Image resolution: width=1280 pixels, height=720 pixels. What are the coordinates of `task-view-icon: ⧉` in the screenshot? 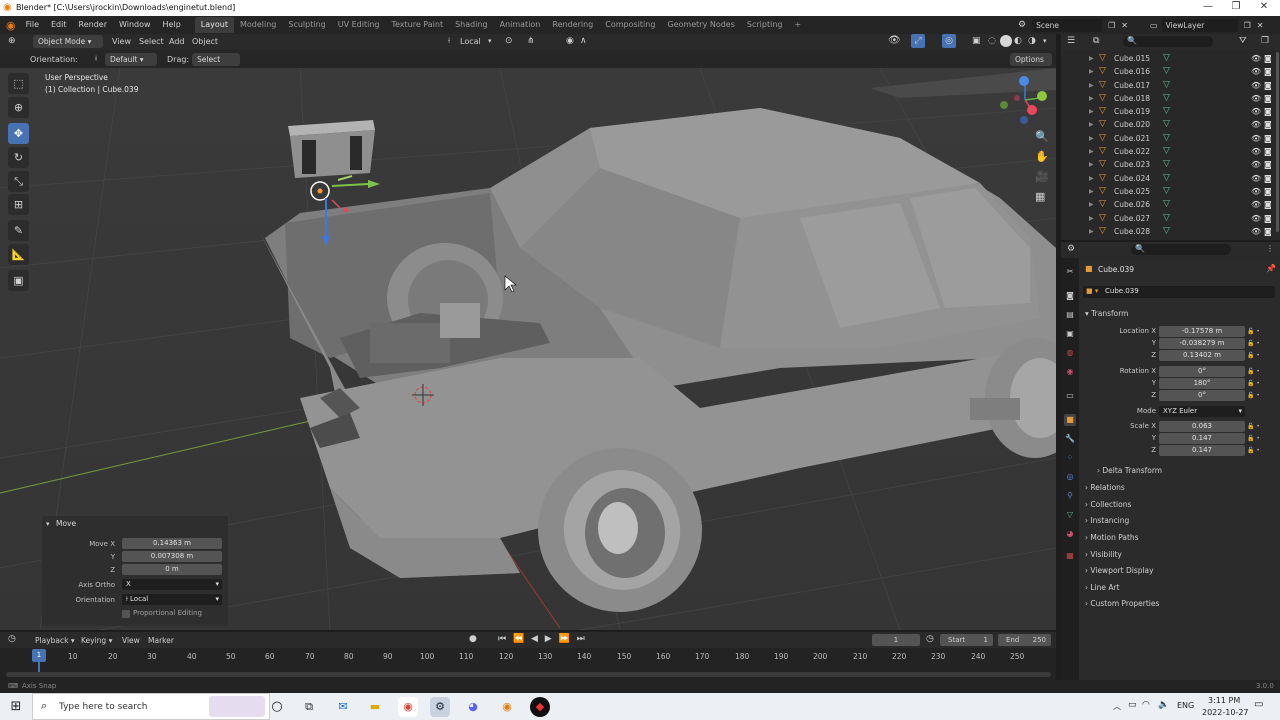 It's located at (309, 707).